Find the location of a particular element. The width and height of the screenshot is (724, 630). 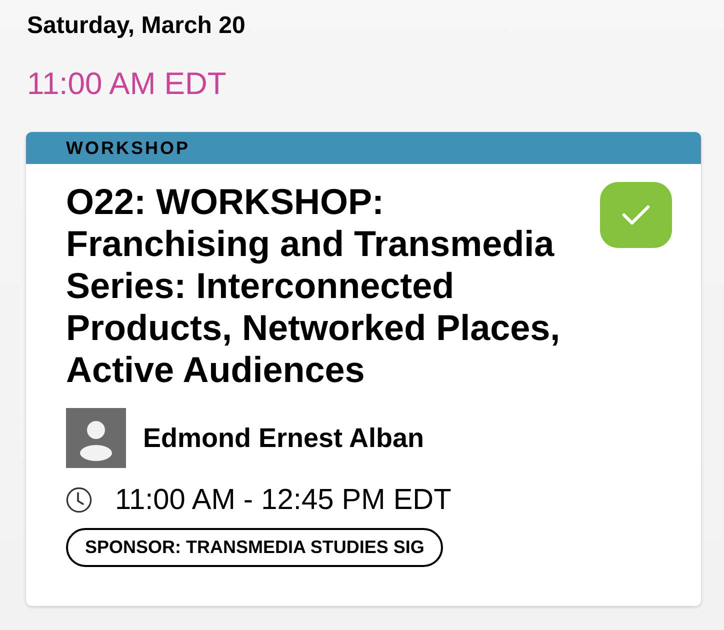

date-heading: Saturday, March 20 is located at coordinates (136, 26).